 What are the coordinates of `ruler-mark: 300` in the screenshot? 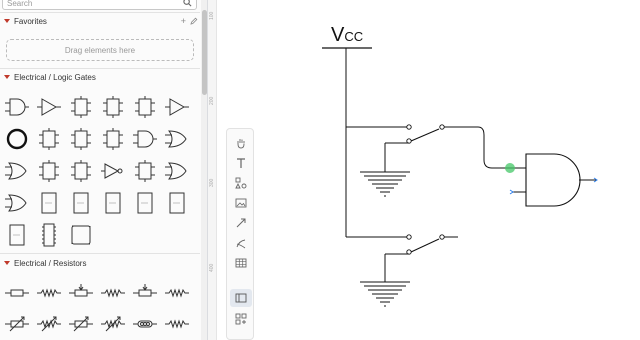 It's located at (212, 182).